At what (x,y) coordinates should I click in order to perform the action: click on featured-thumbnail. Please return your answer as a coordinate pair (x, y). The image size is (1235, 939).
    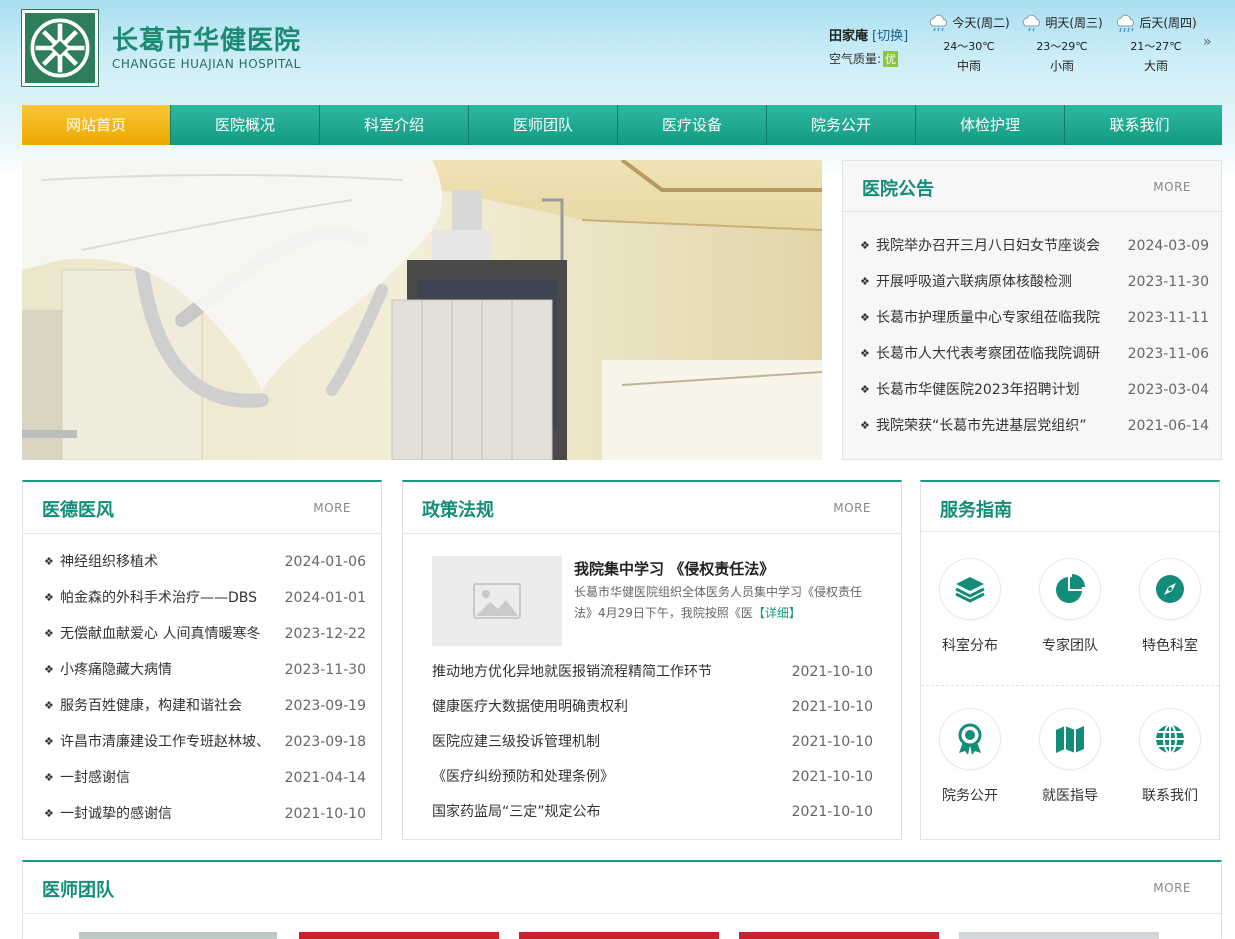
    Looking at the image, I should click on (497, 601).